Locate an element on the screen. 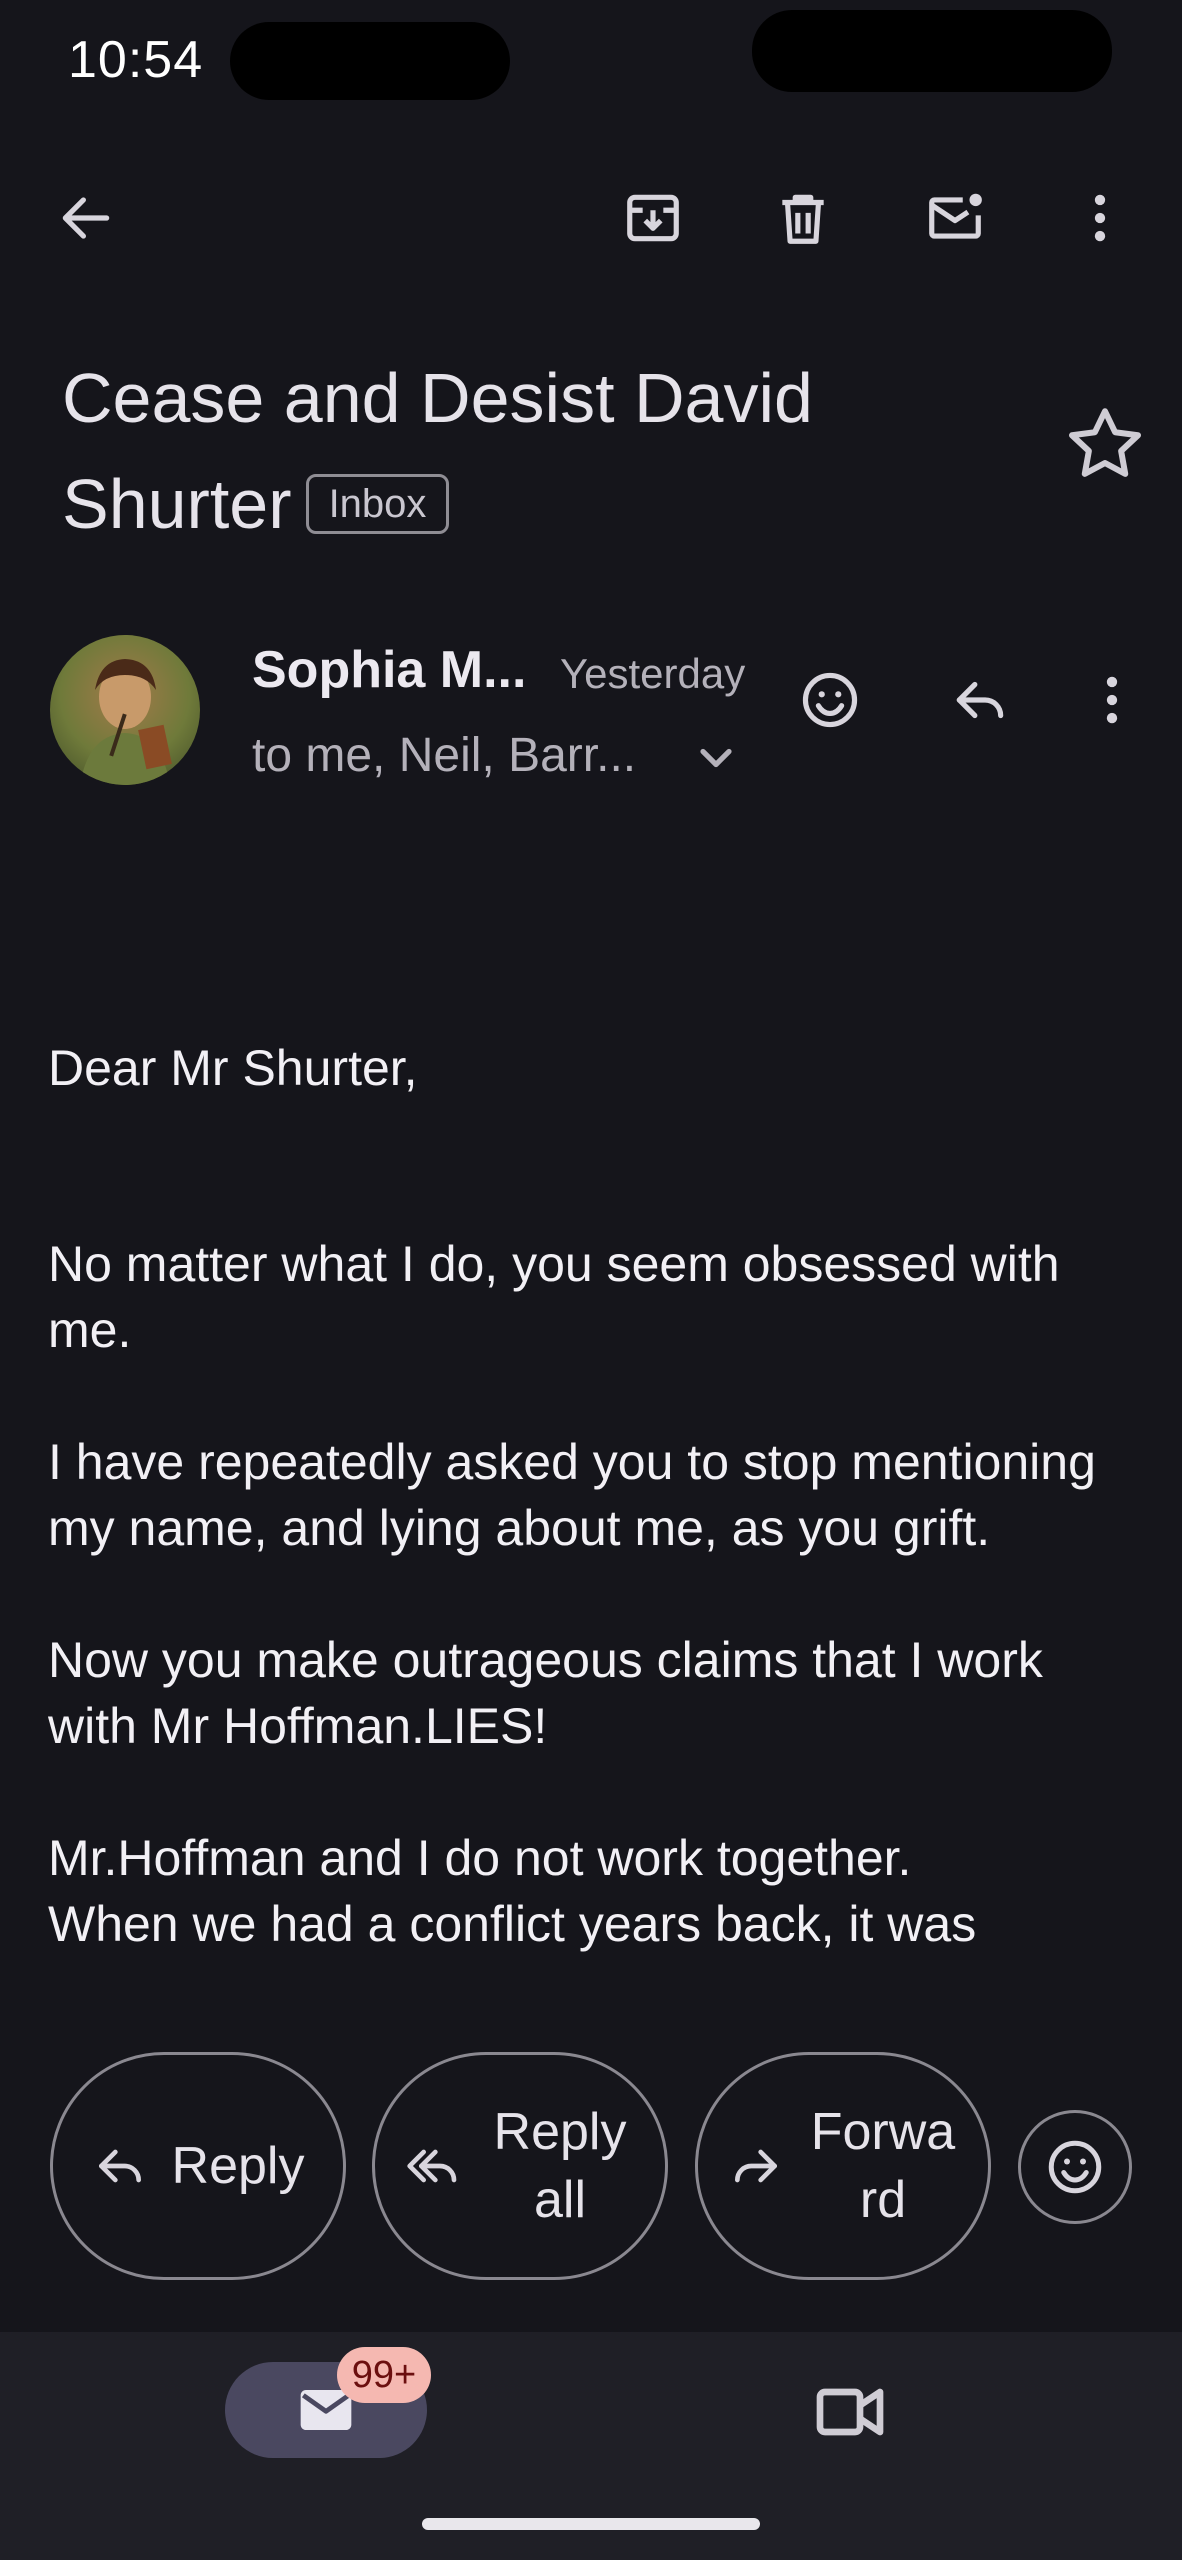  home-gesture-indicator is located at coordinates (591, 2524).